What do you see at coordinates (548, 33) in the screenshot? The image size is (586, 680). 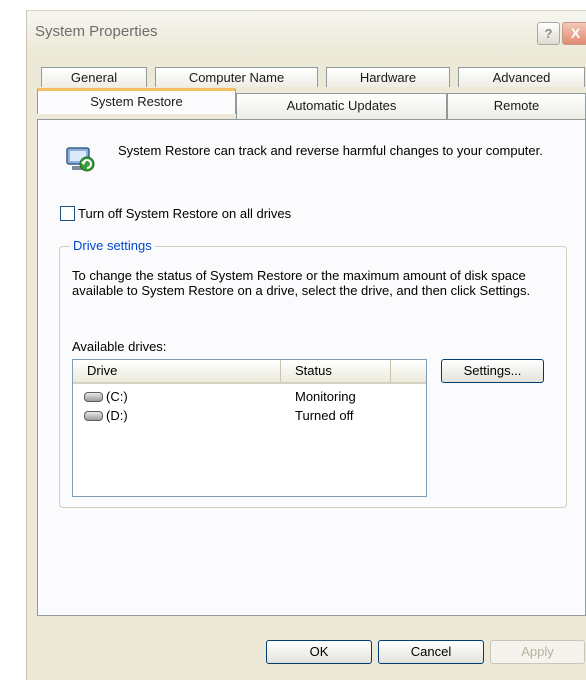 I see `help-icon: ?` at bounding box center [548, 33].